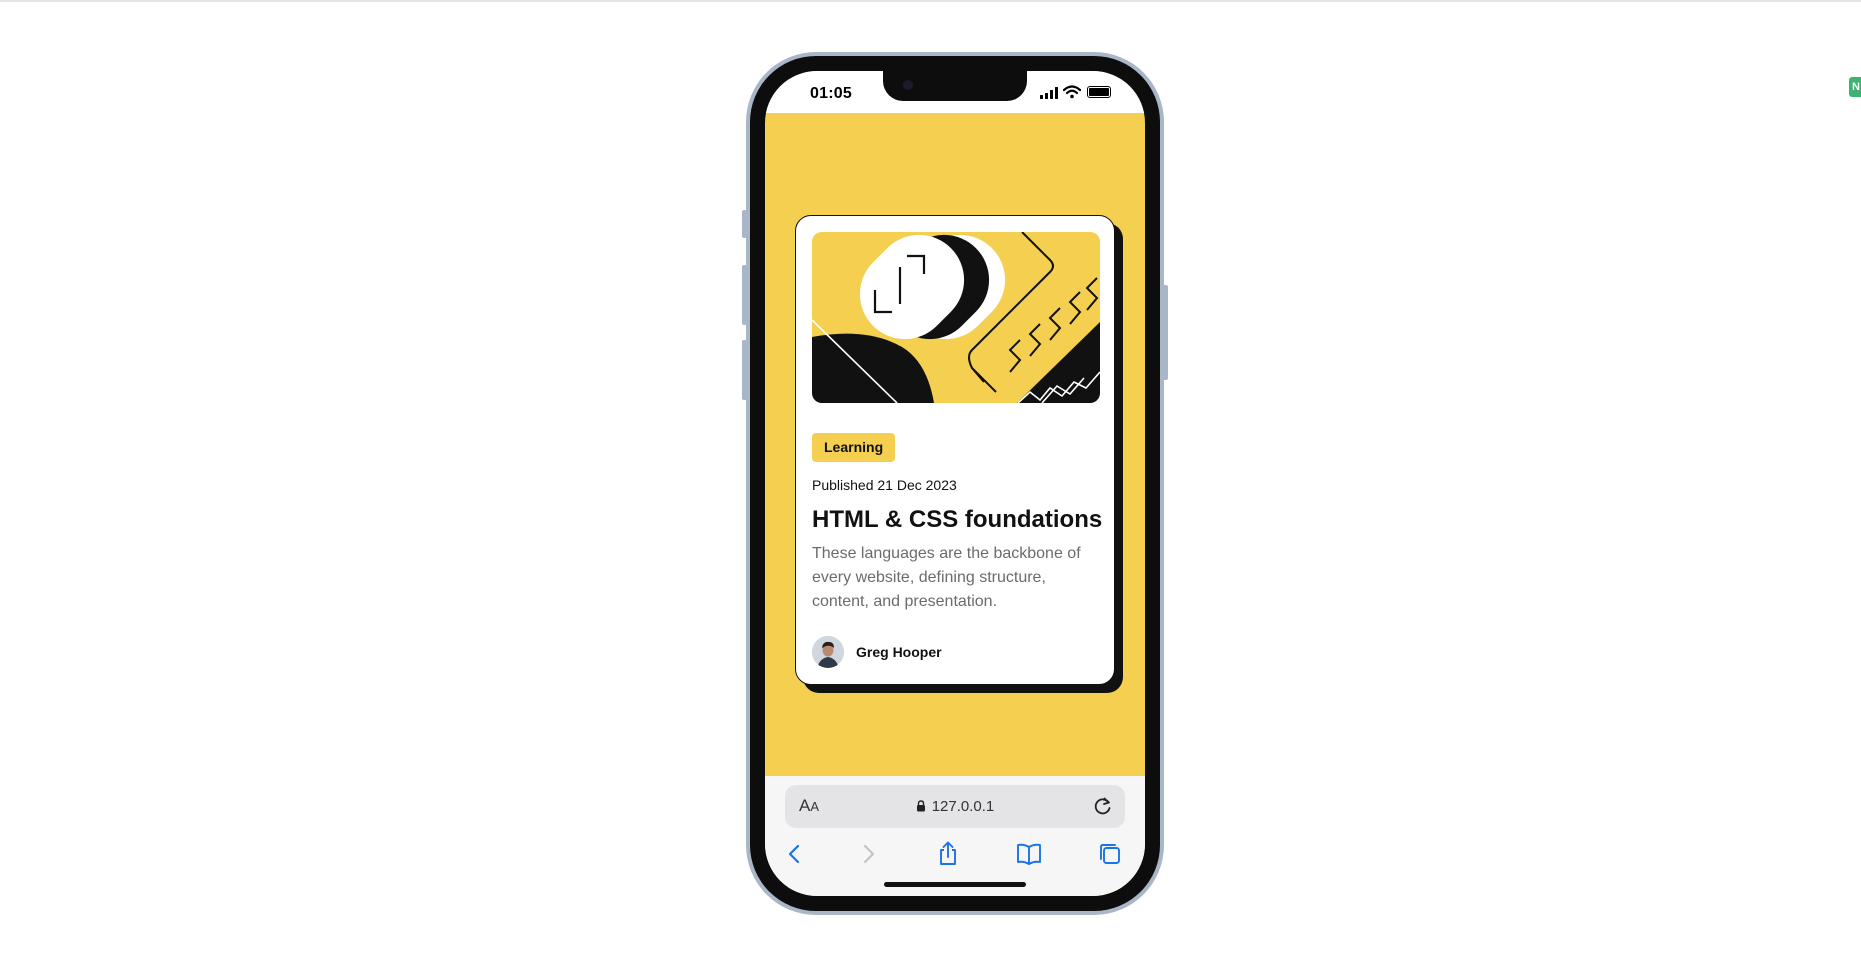 Image resolution: width=1861 pixels, height=957 pixels. I want to click on url-display: 127.0.0.1, so click(955, 806).